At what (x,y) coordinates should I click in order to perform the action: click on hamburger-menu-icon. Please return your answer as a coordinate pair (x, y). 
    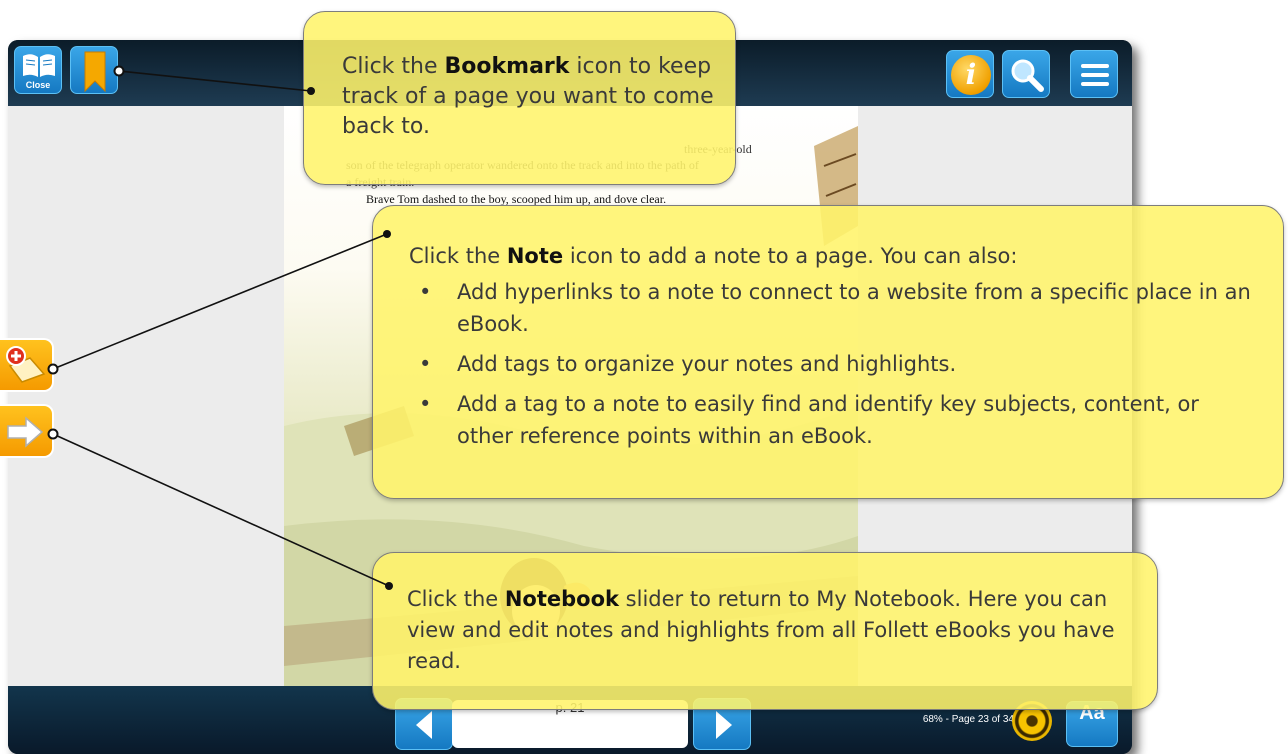
    Looking at the image, I should click on (1095, 75).